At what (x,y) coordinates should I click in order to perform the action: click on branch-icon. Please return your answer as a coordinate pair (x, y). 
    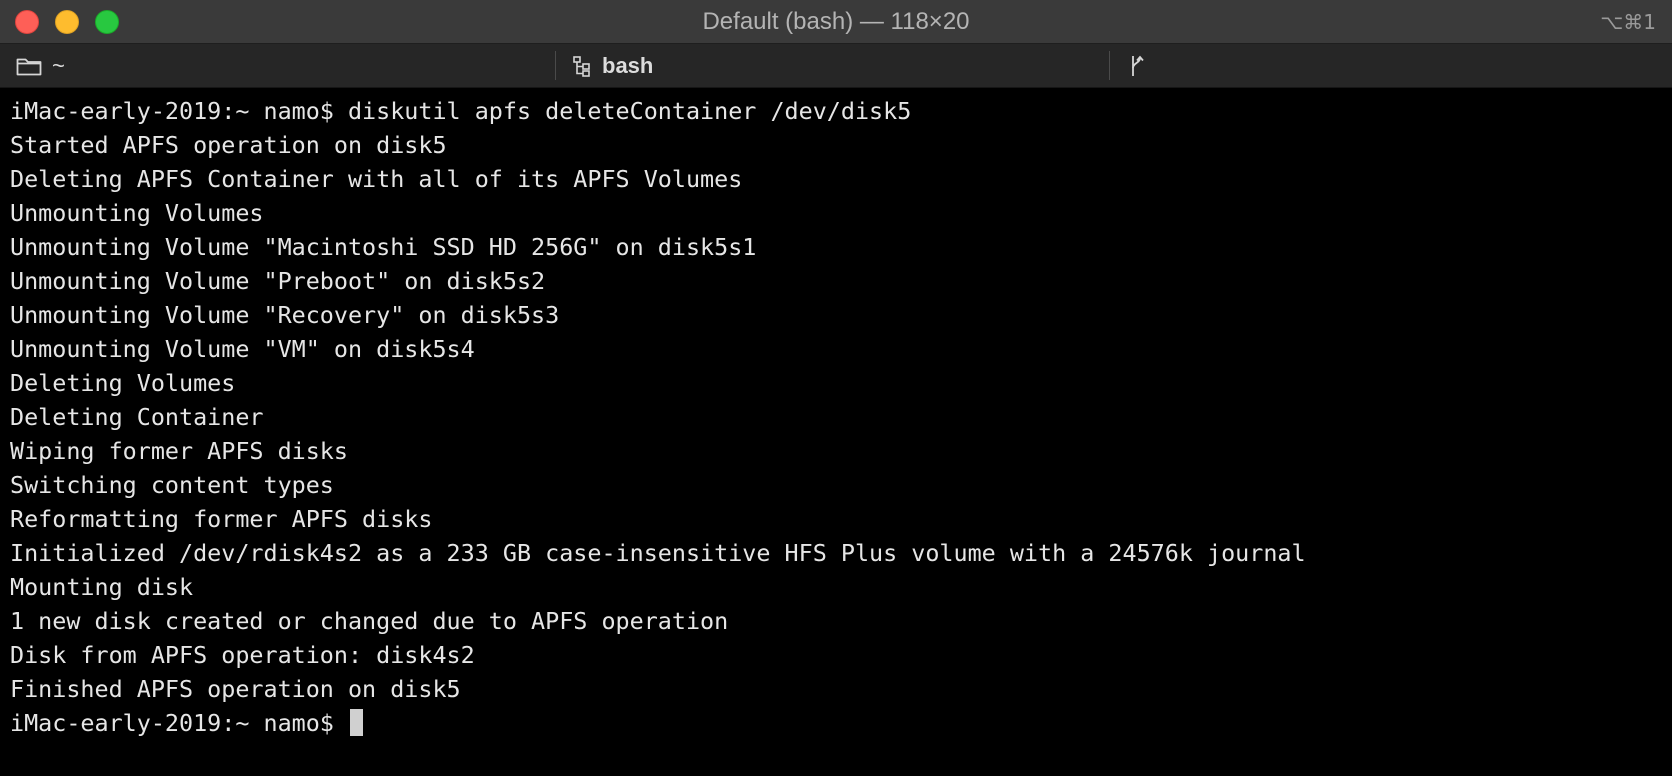
    Looking at the image, I should click on (1137, 66).